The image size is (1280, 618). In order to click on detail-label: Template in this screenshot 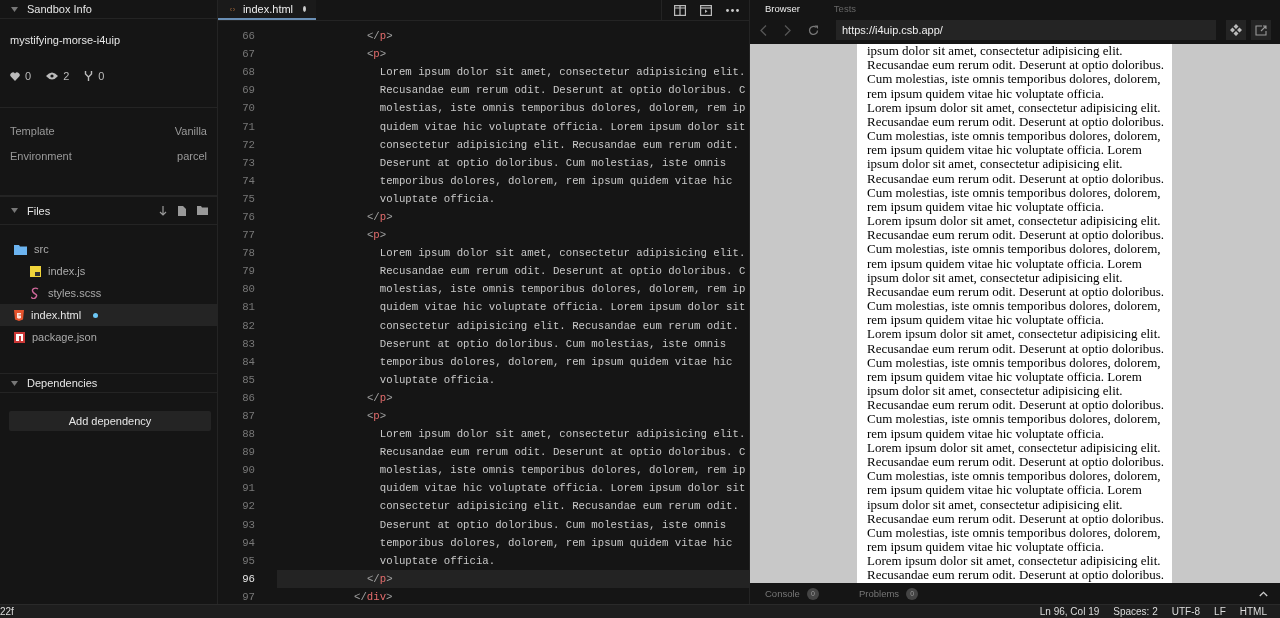, I will do `click(32, 132)`.